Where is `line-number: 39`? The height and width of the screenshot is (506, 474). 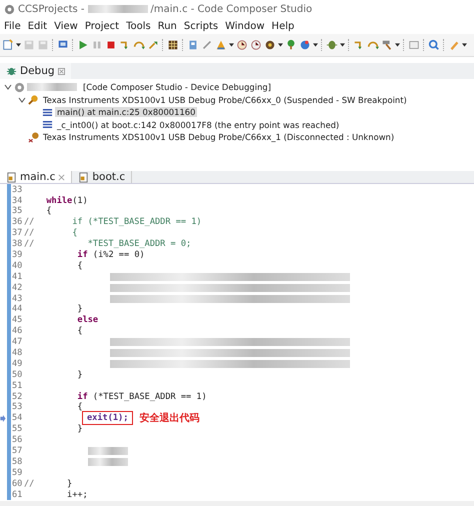 line-number: 39 is located at coordinates (17, 255).